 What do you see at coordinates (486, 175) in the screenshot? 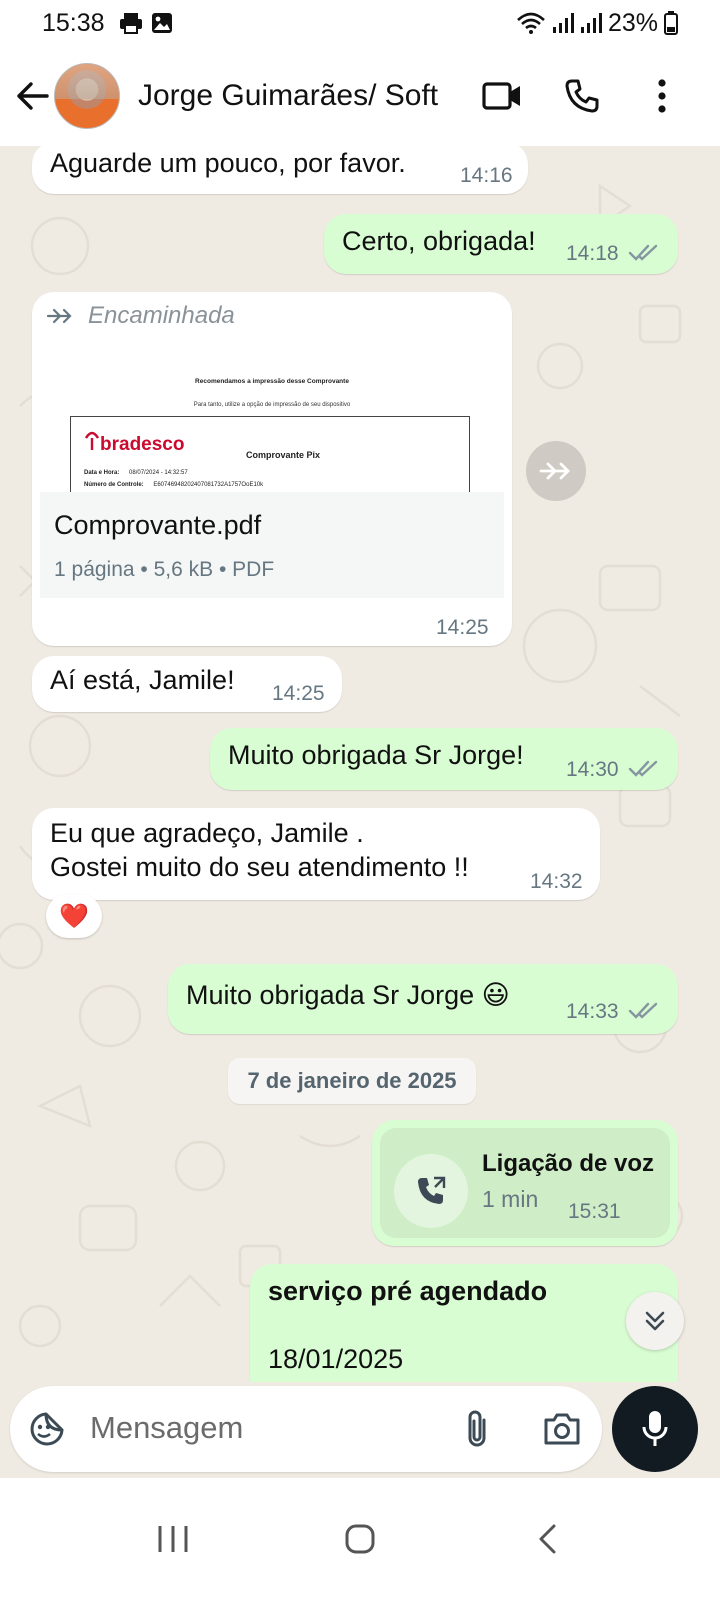
I see `message-time: 14:16` at bounding box center [486, 175].